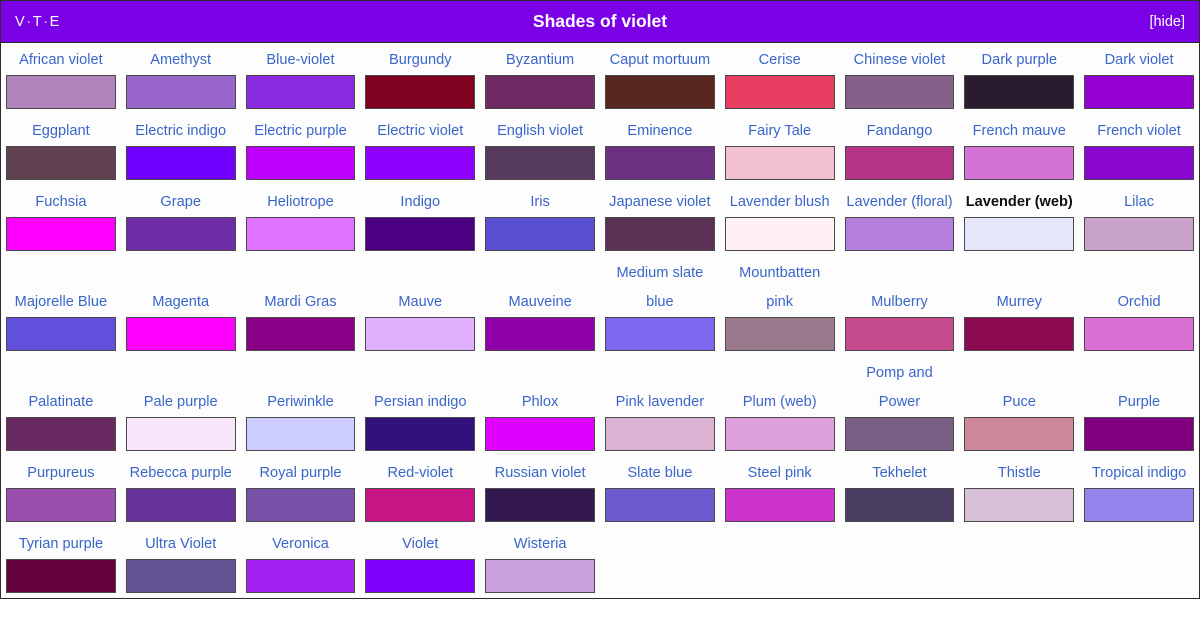  What do you see at coordinates (181, 472) in the screenshot?
I see `swatch-label-link: Rebecca purple` at bounding box center [181, 472].